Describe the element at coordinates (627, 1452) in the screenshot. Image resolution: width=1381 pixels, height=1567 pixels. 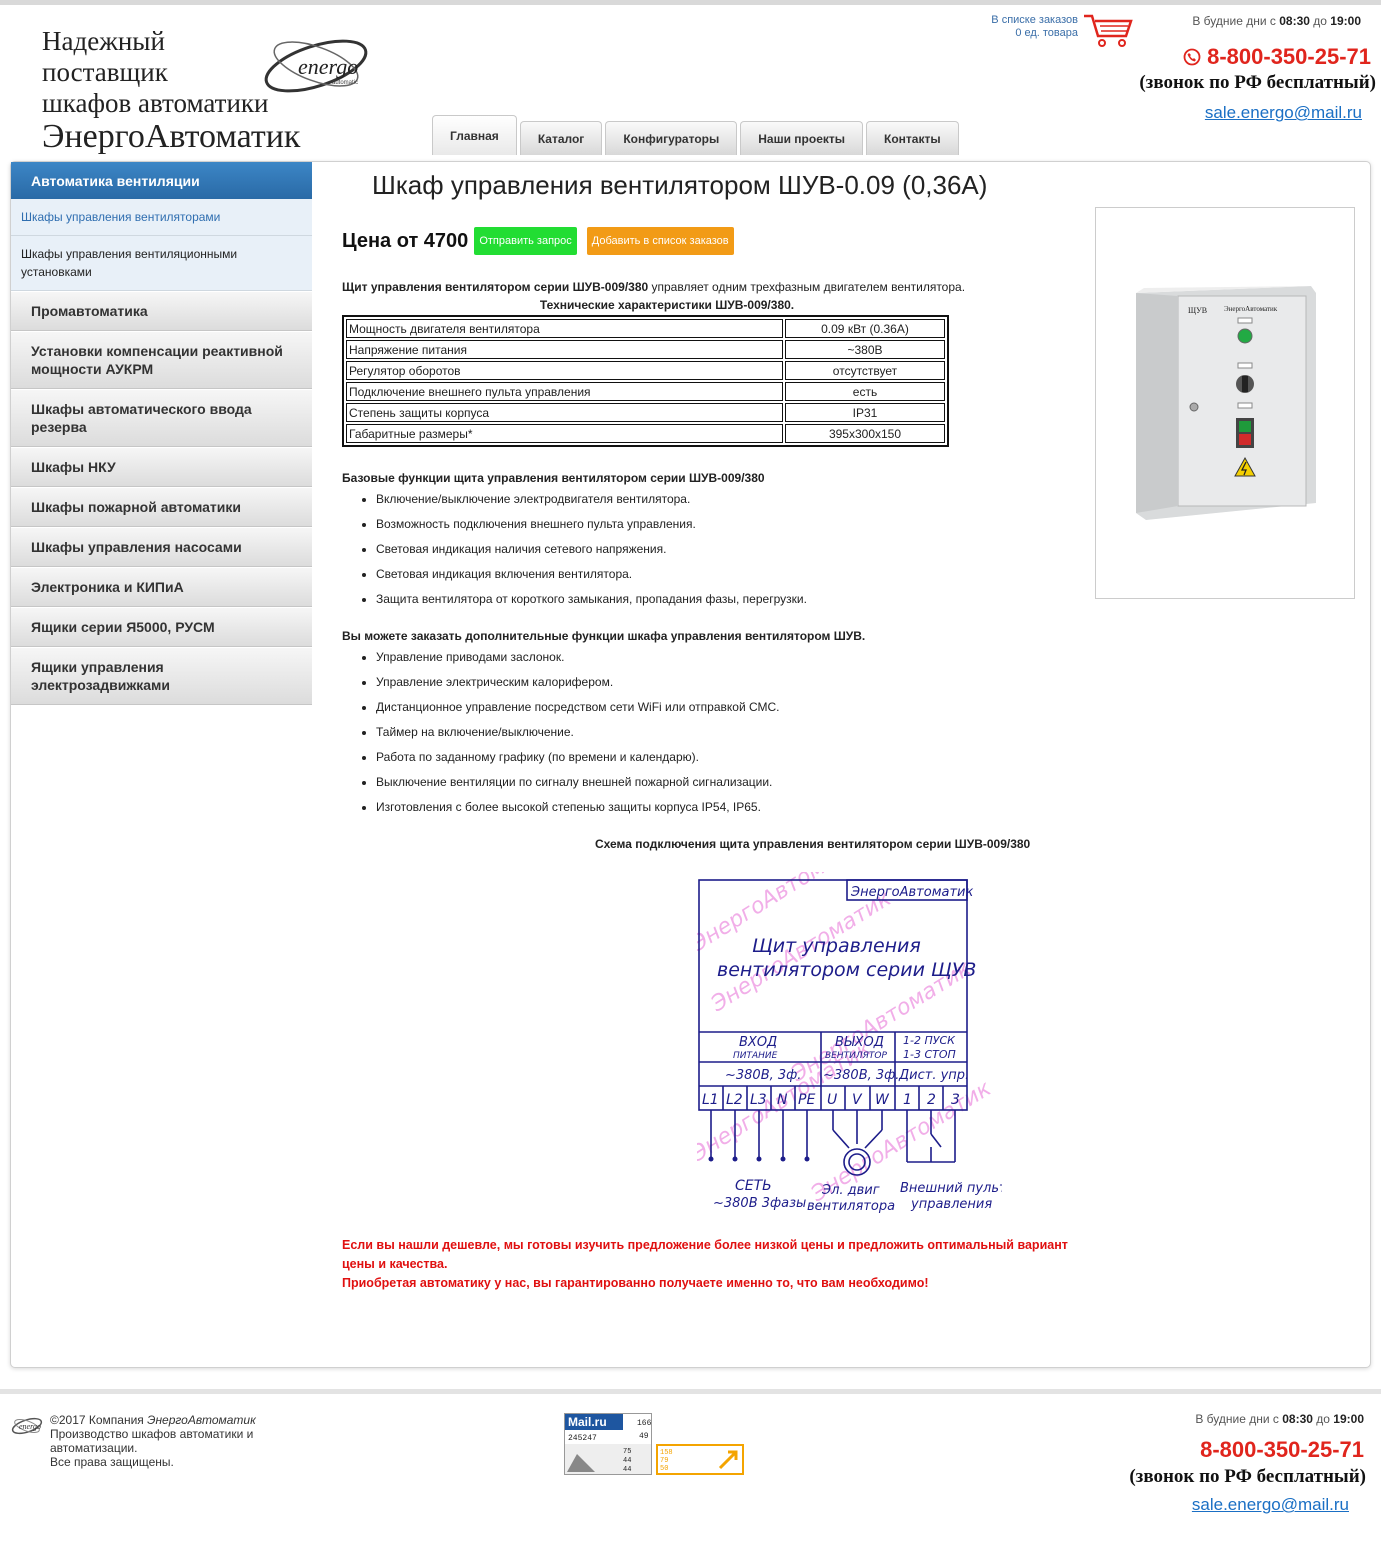
I see `svg-text: 75` at that location.